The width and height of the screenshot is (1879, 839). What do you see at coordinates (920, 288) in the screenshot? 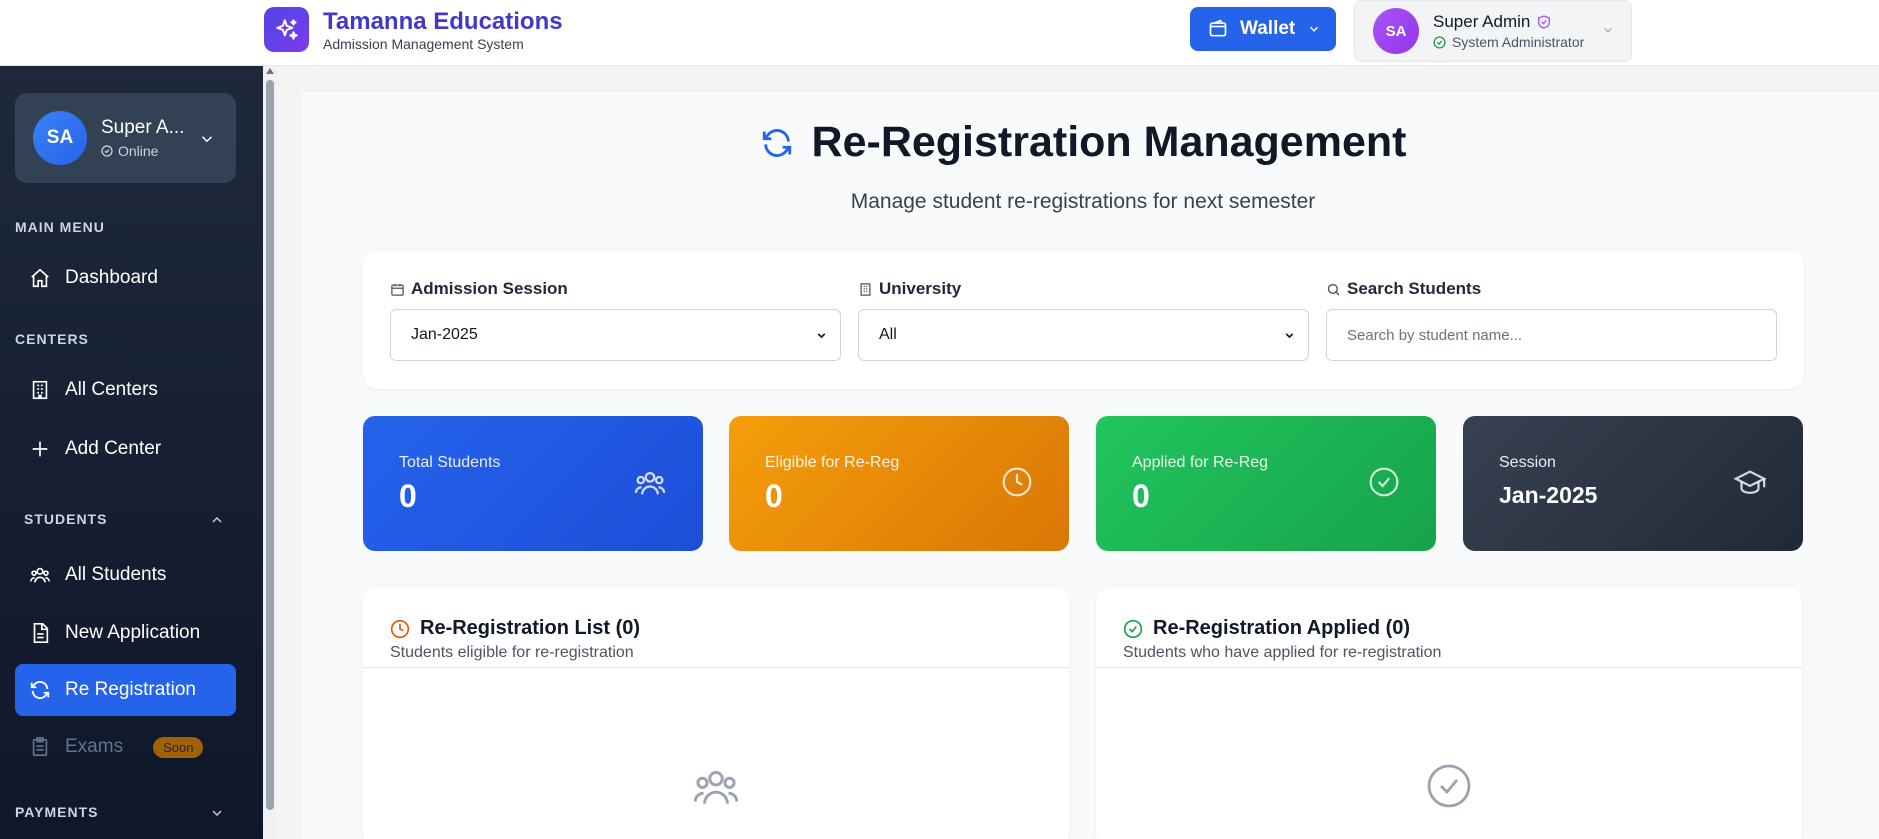
I see `university-label: University` at bounding box center [920, 288].